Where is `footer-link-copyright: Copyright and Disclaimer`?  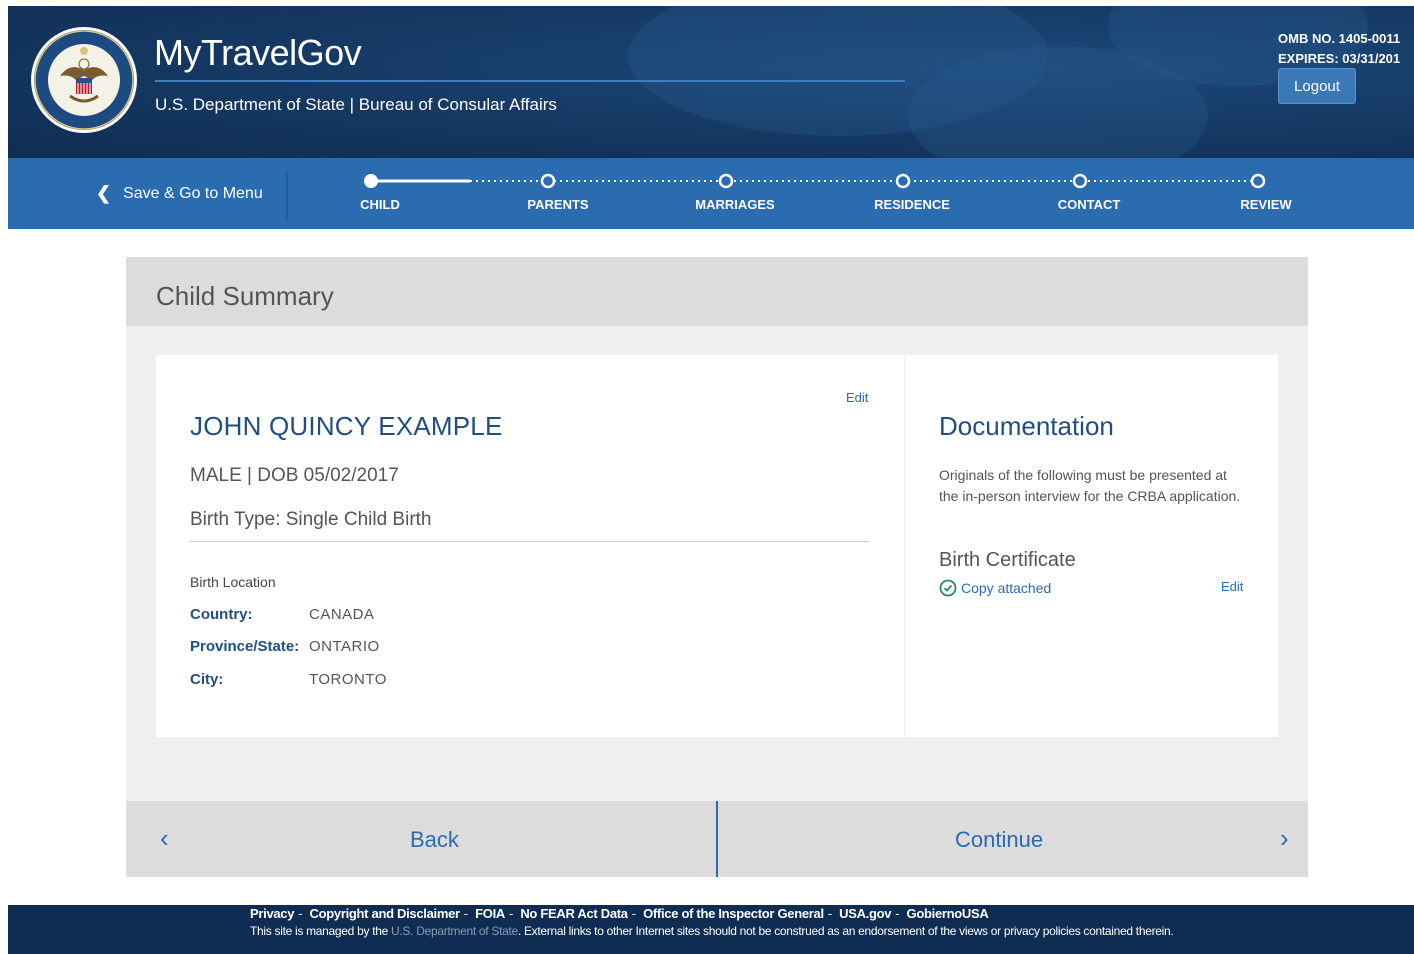 footer-link-copyright: Copyright and Disclaimer is located at coordinates (385, 913).